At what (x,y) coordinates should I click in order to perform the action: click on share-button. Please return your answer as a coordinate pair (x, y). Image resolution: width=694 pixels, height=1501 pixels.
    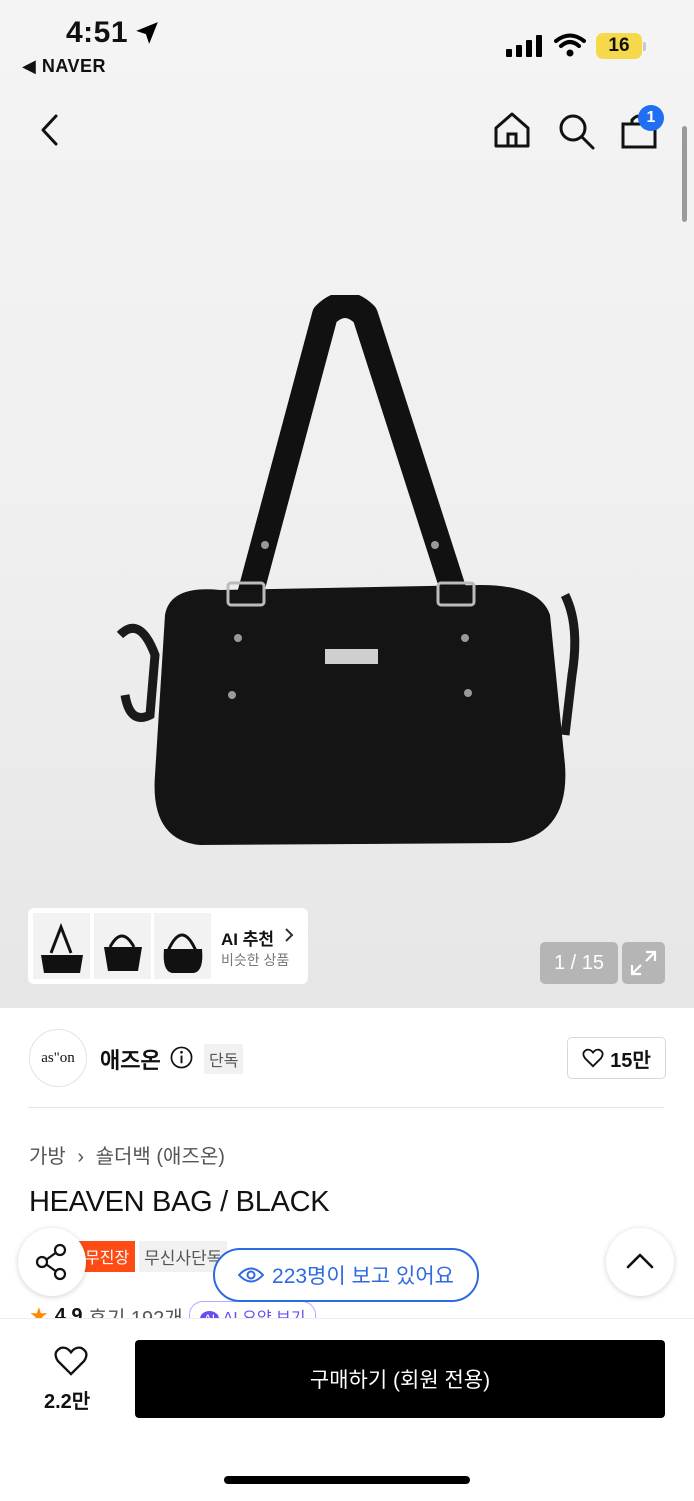
    Looking at the image, I should click on (52, 1262).